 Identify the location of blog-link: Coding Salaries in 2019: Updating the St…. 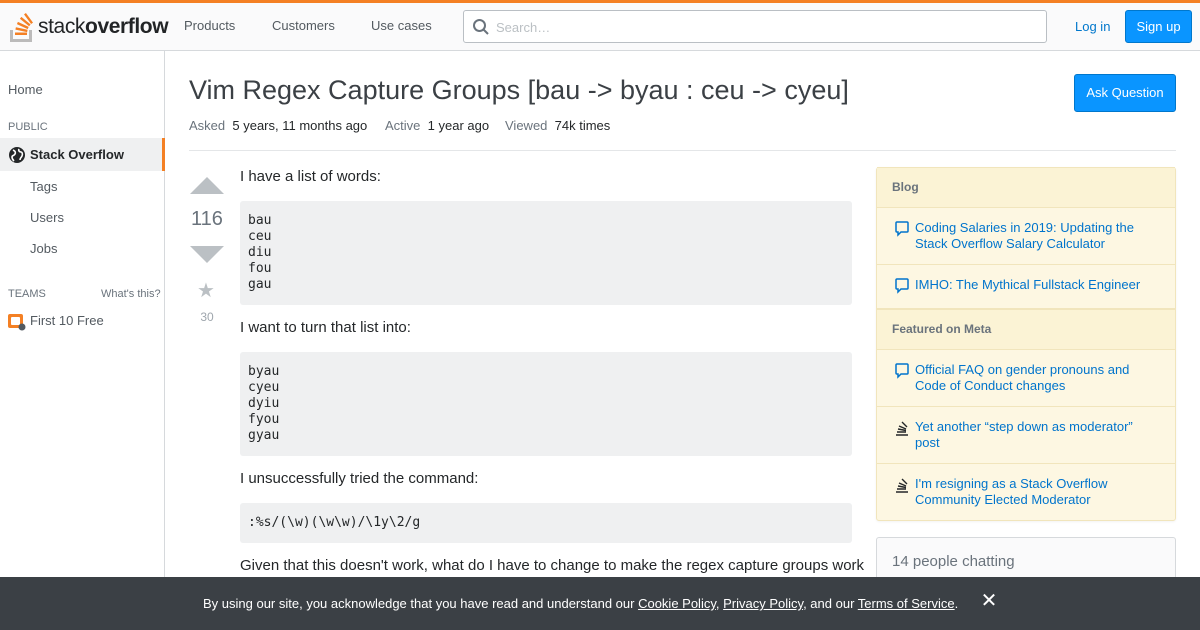
(1035, 236).